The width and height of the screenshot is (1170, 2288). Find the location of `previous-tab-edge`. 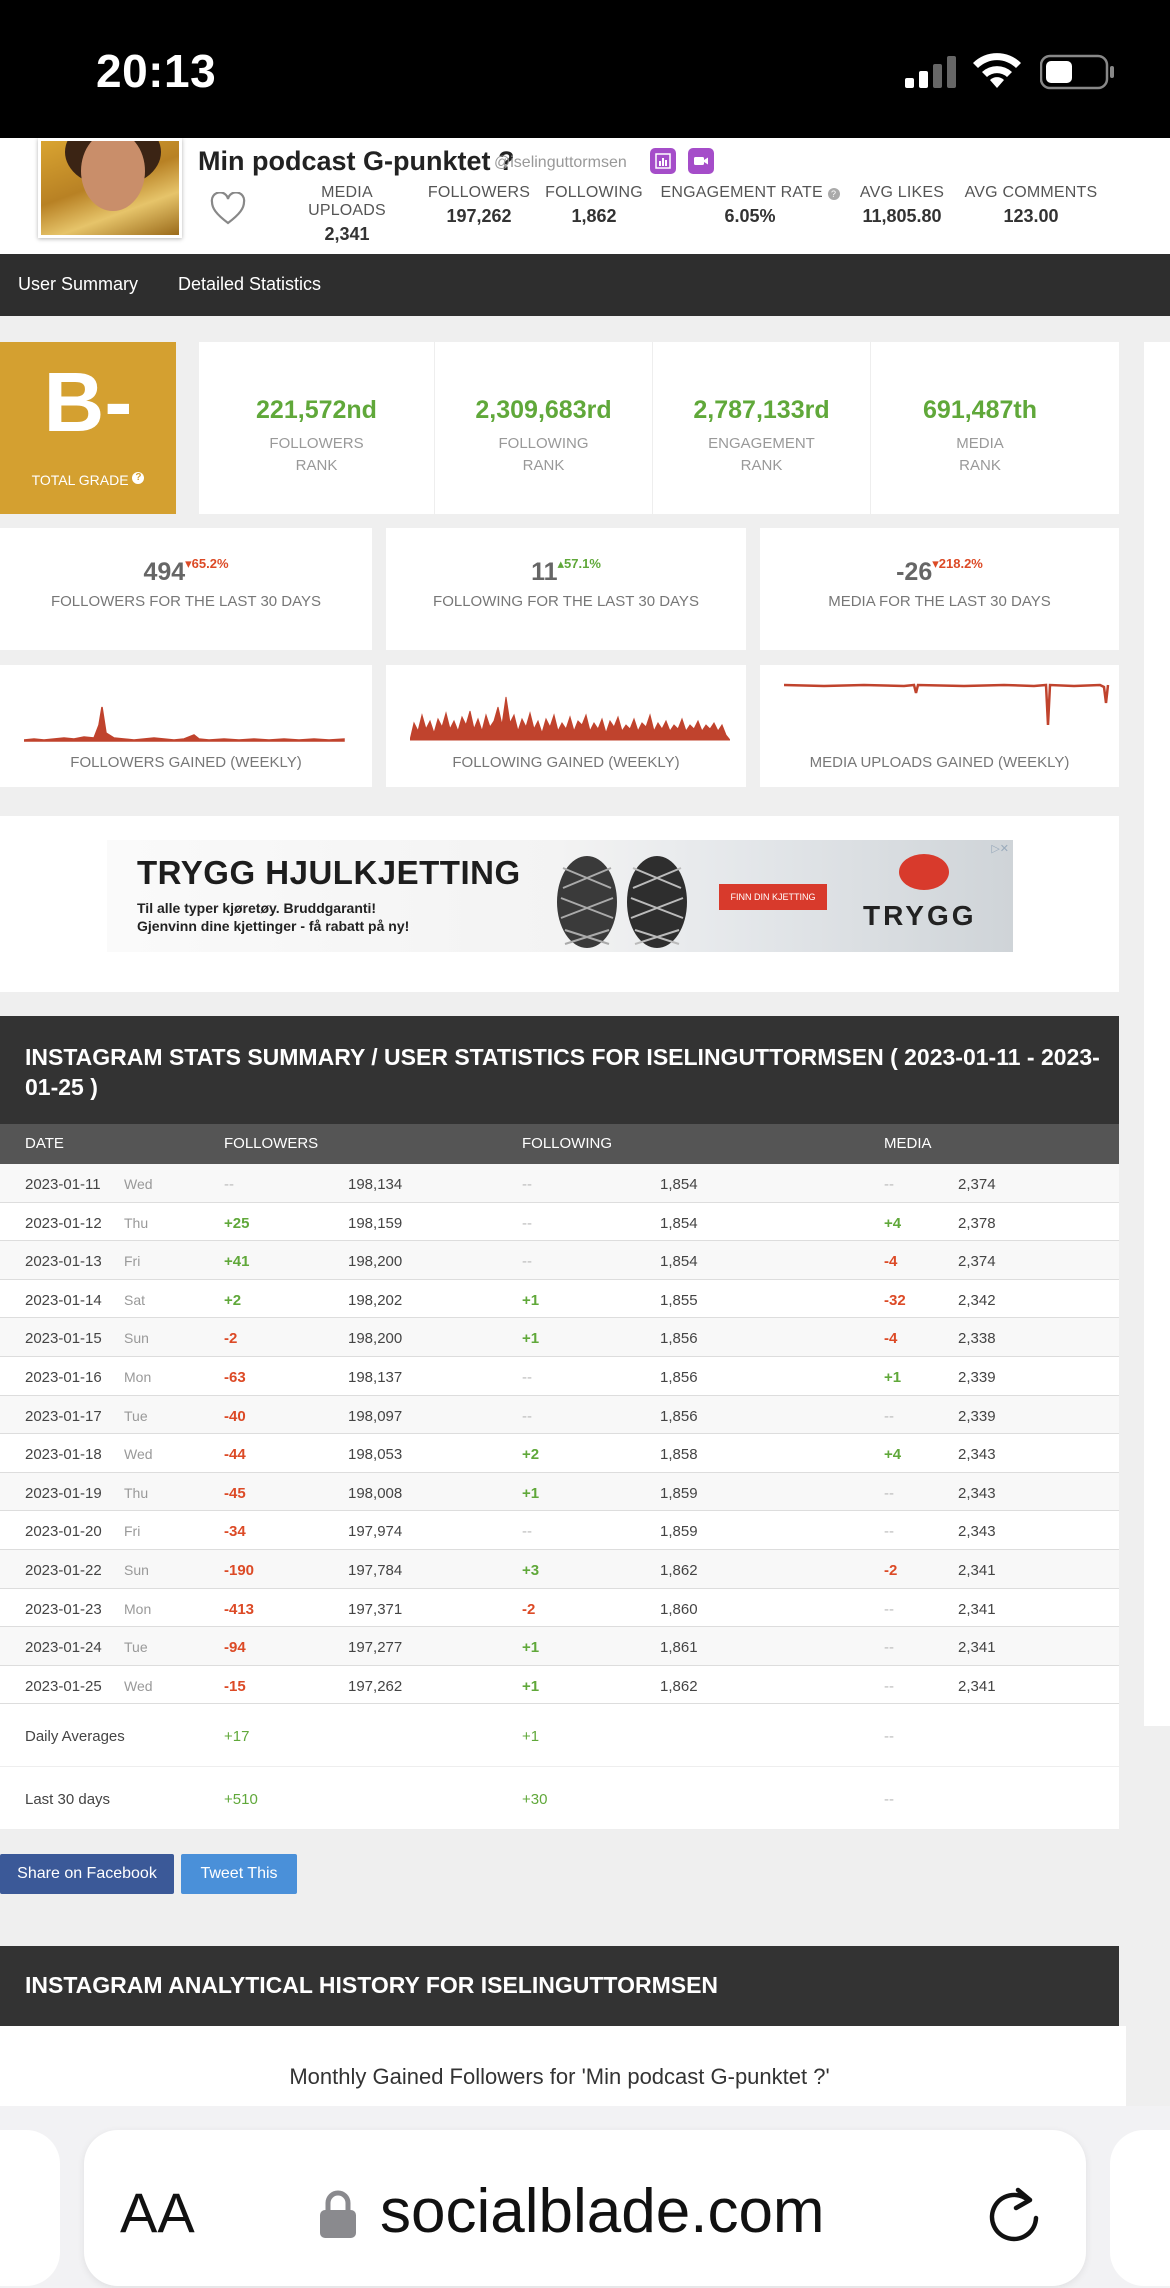

previous-tab-edge is located at coordinates (30, 2208).